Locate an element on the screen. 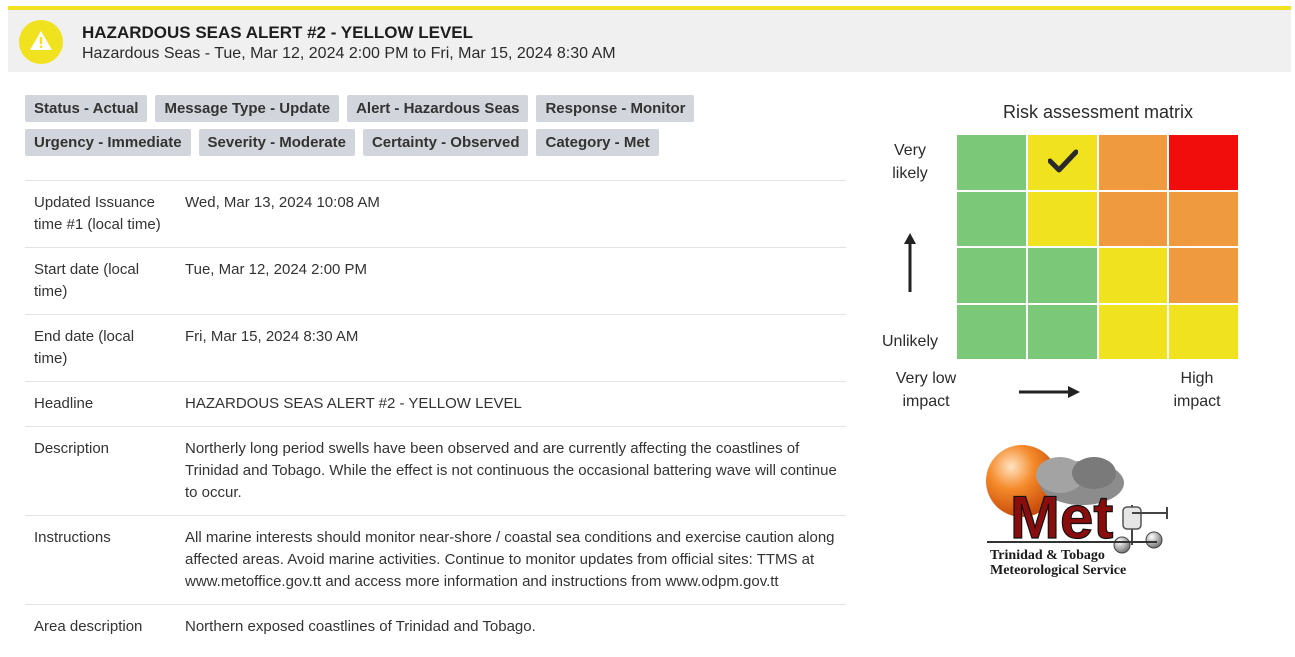 This screenshot has height=657, width=1295. row-label: End date (local time) is located at coordinates (100, 348).